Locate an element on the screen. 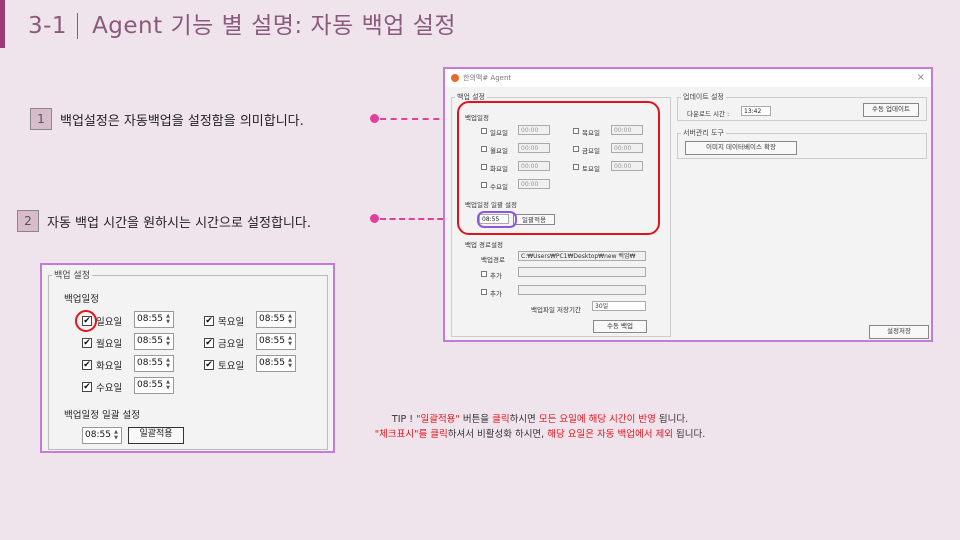  zoom-label-monday: 월요일 is located at coordinates (109, 344).